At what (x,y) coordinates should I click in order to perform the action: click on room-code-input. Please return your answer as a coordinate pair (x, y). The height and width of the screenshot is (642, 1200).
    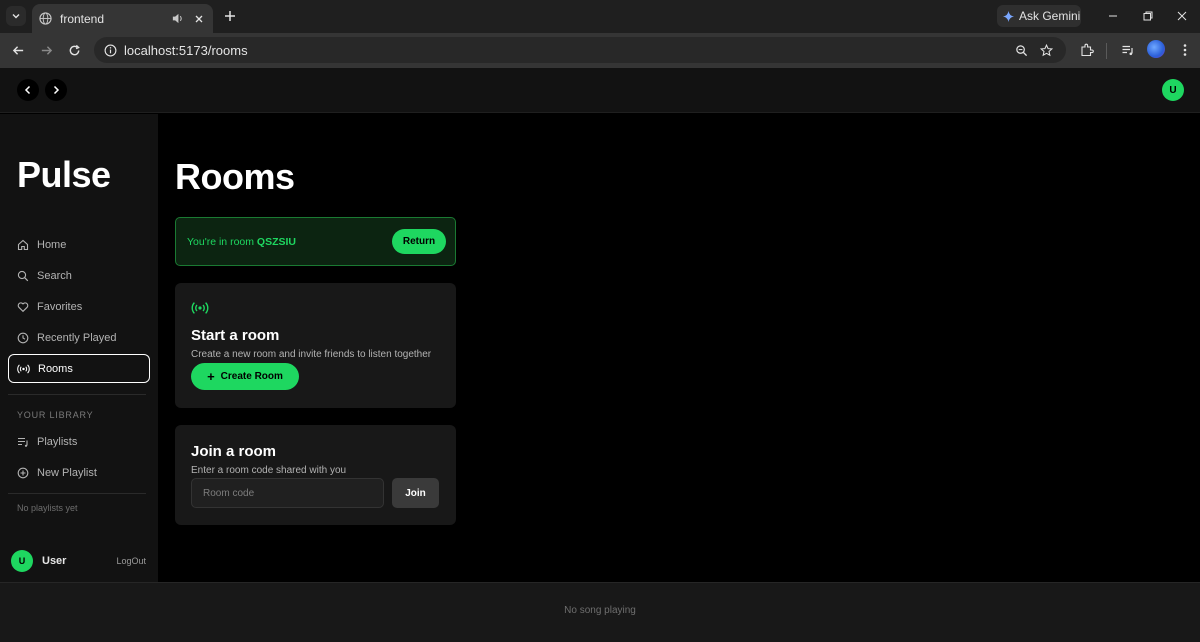
    Looking at the image, I should click on (287, 493).